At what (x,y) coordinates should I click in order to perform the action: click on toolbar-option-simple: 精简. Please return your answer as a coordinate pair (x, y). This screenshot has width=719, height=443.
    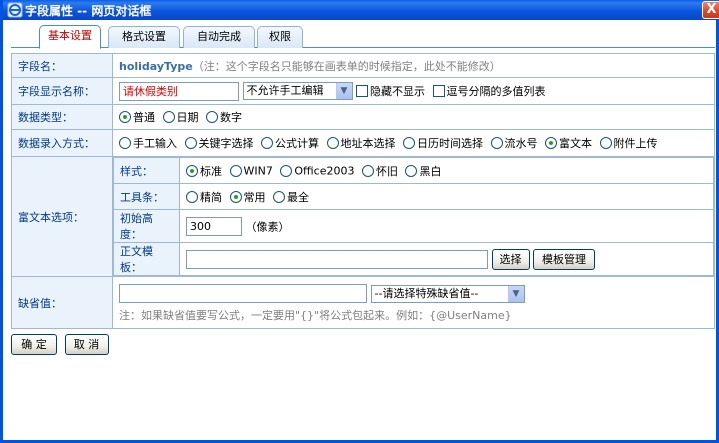
    Looking at the image, I should click on (204, 197).